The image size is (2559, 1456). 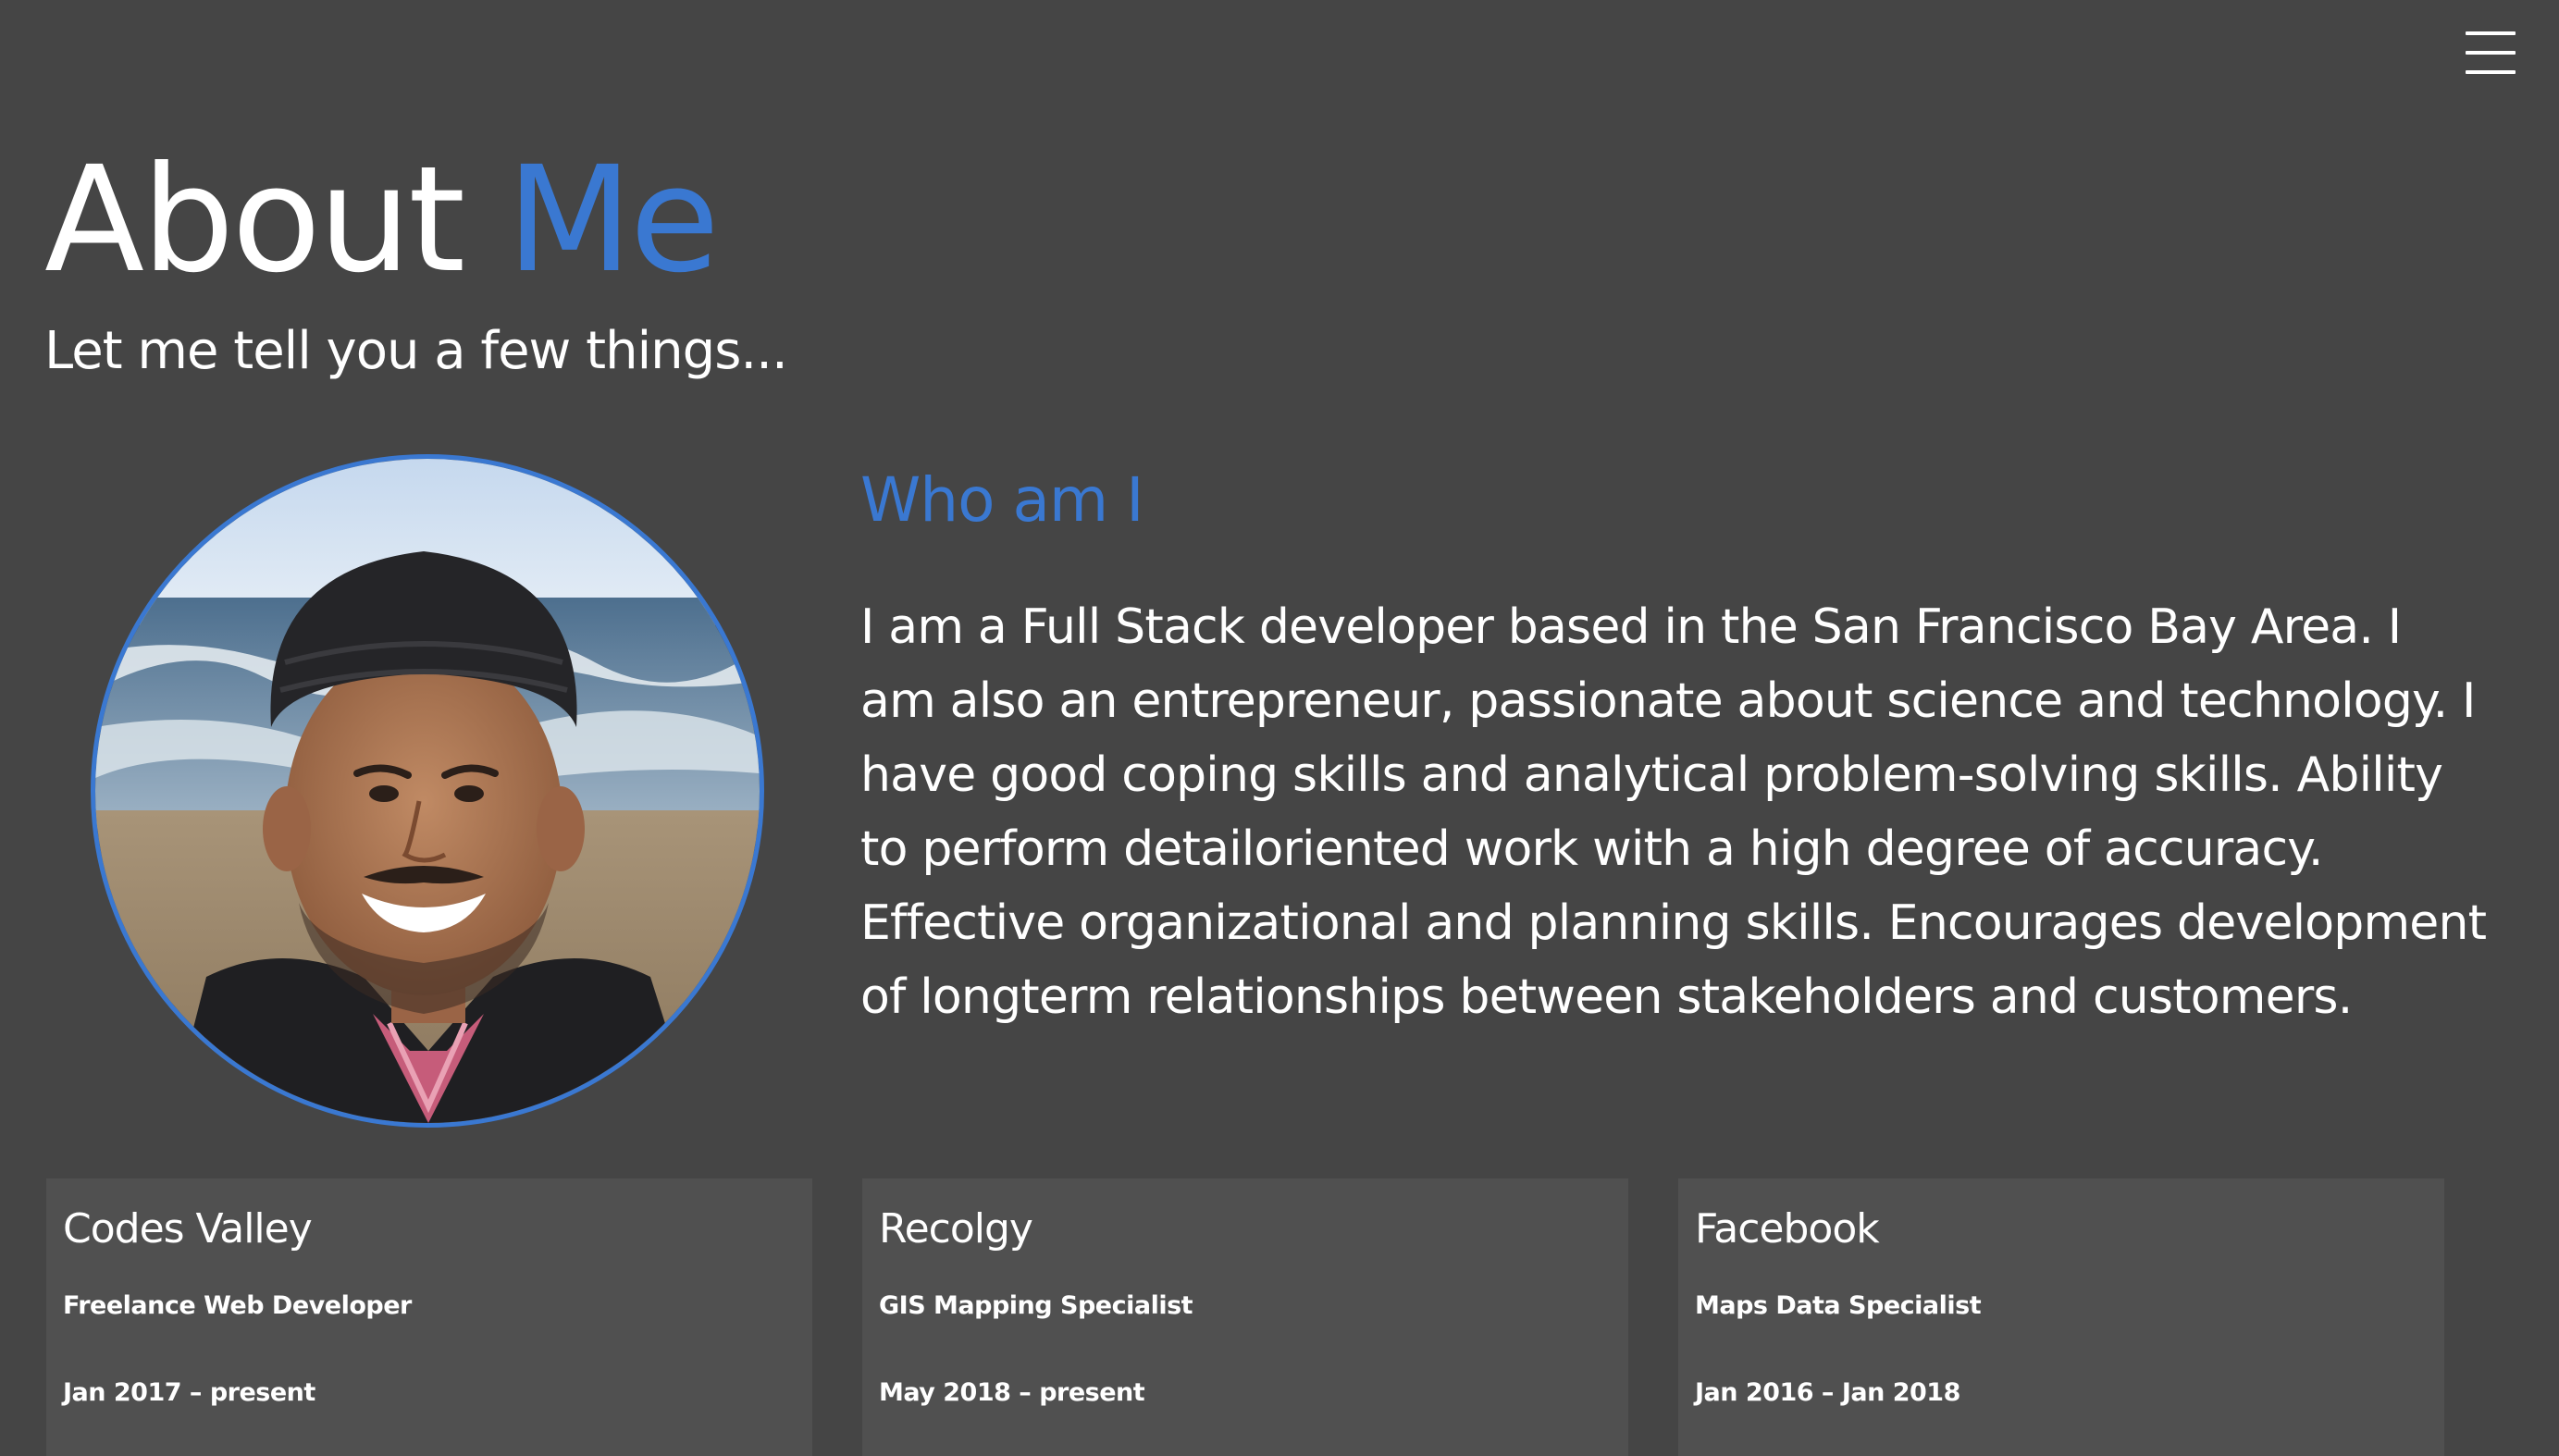 I want to click on card-company: Facebook, so click(x=1787, y=1228).